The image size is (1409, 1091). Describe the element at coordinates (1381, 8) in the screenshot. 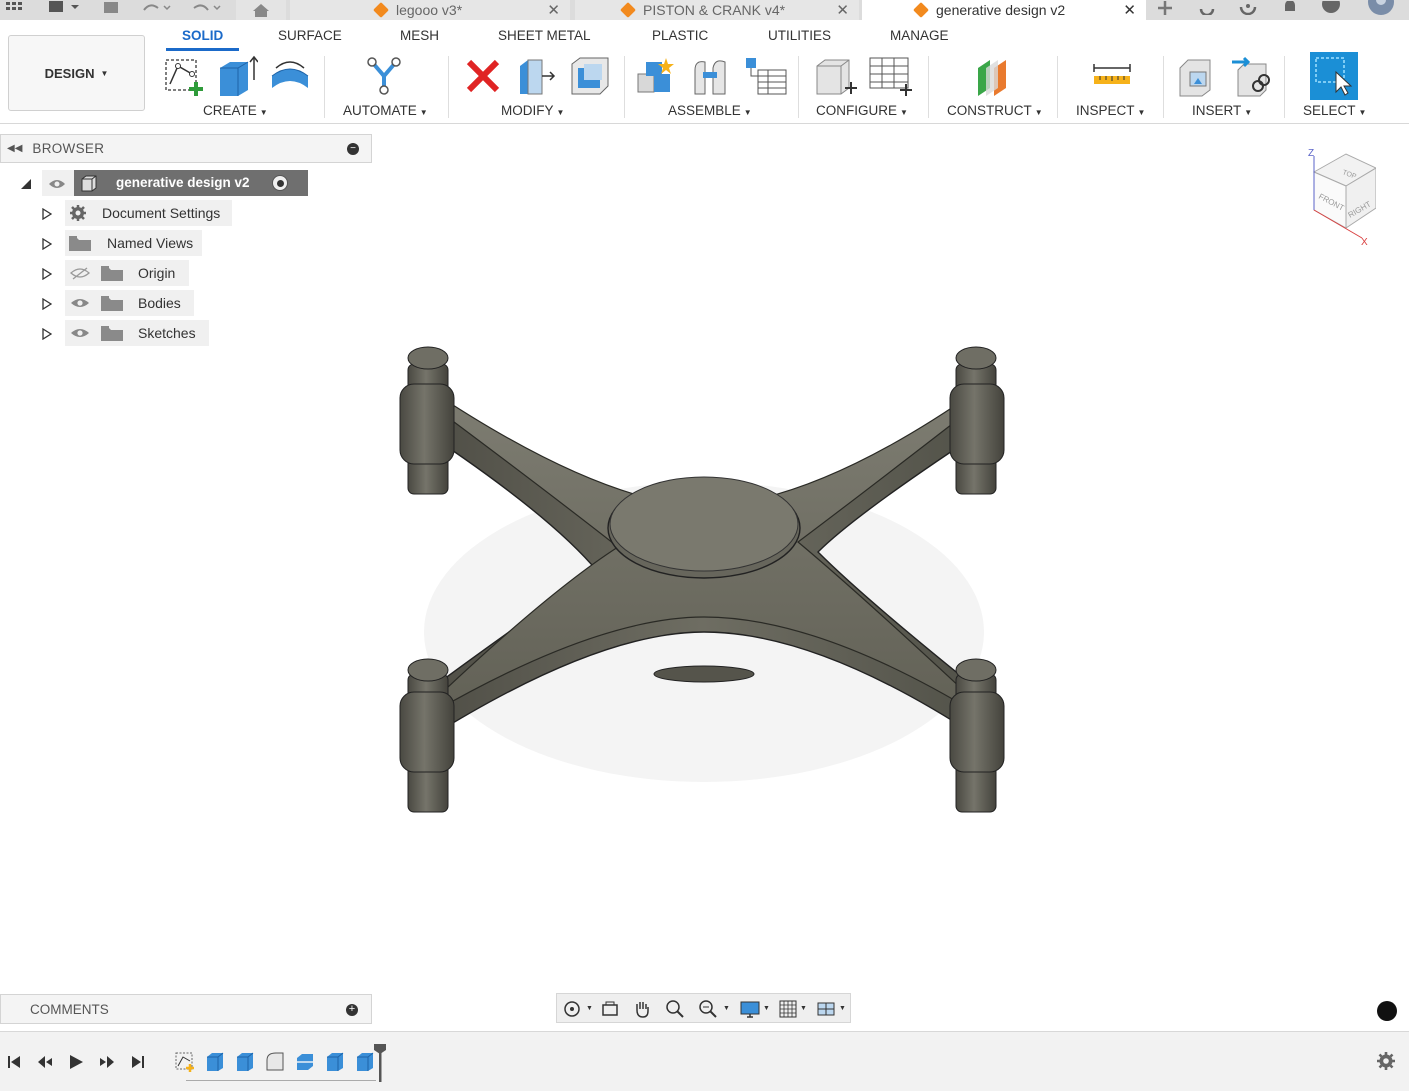

I see `user-avatar-icon` at that location.